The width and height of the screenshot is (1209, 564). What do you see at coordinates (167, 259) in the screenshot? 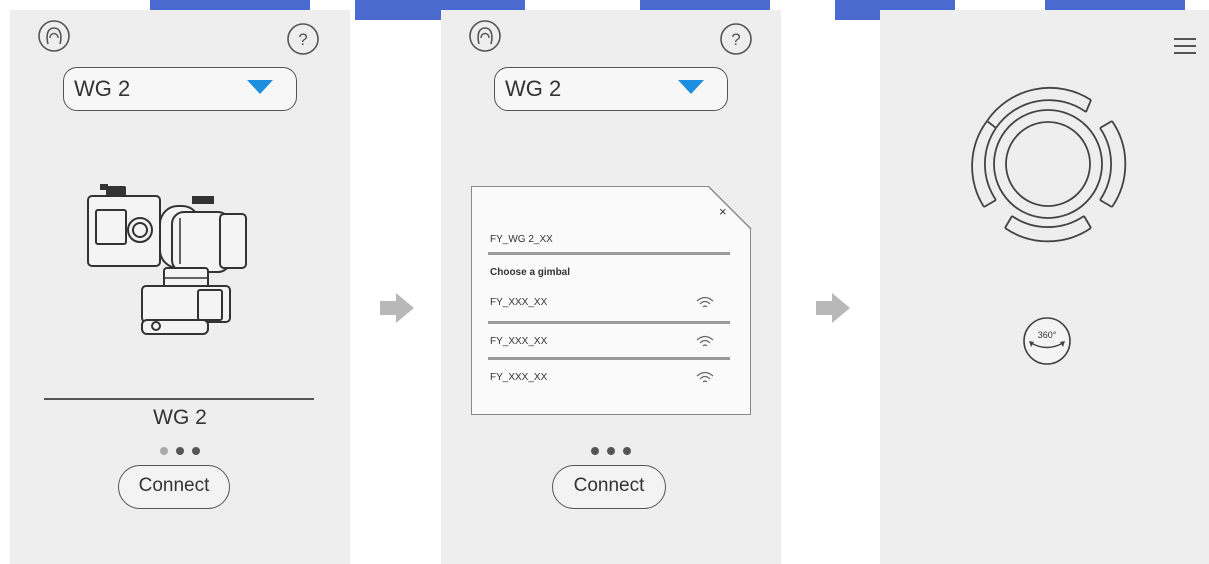
I see `gimbal-image` at bounding box center [167, 259].